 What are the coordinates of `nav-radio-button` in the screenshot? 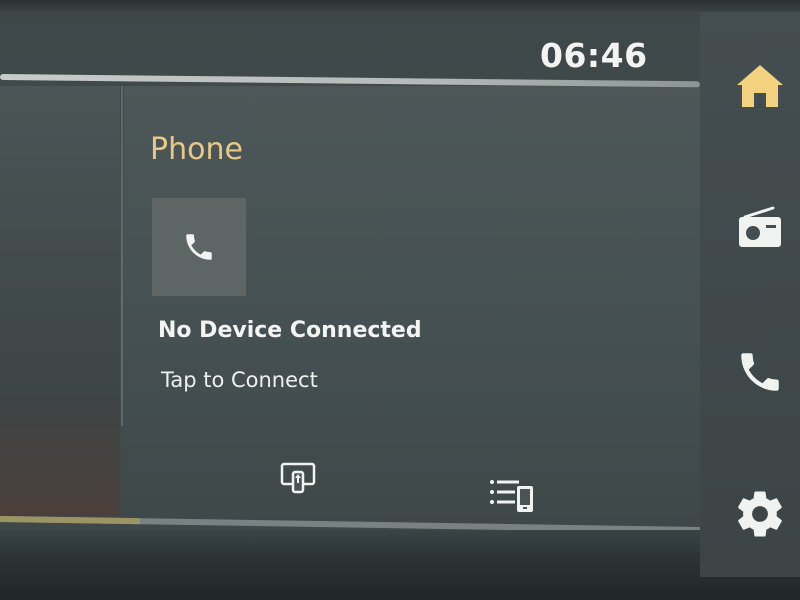 It's located at (760, 228).